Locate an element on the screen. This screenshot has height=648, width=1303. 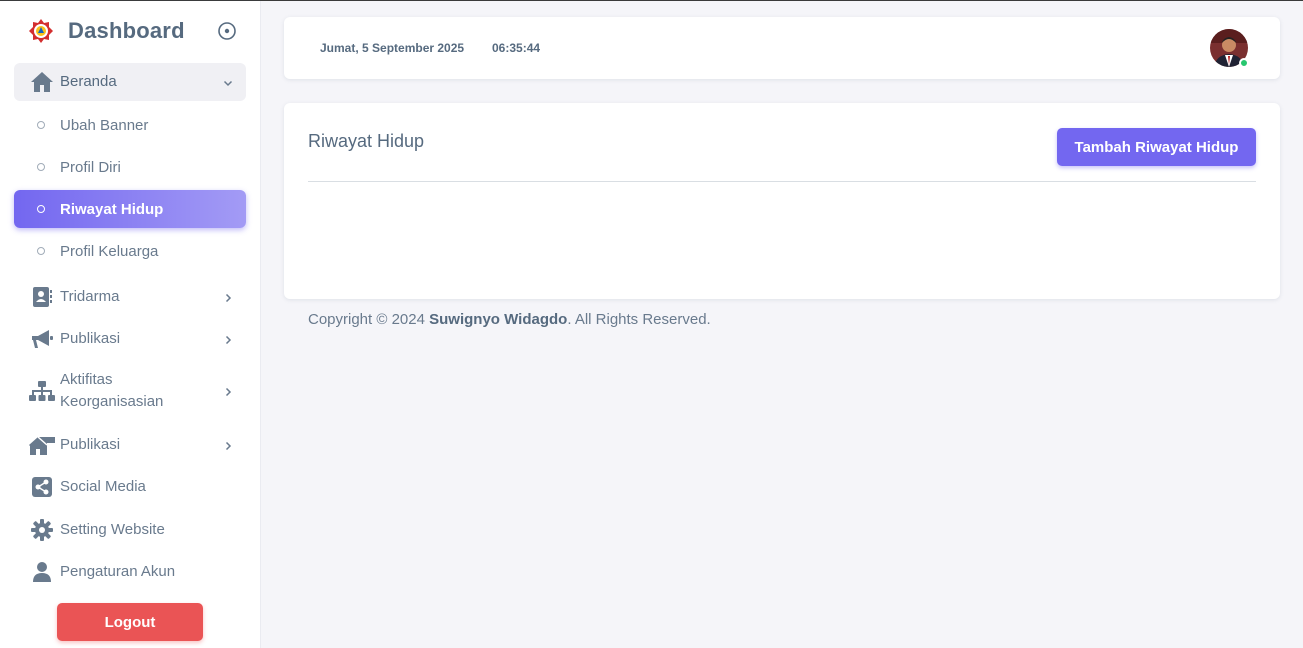
org-chart-icon is located at coordinates (42, 391).